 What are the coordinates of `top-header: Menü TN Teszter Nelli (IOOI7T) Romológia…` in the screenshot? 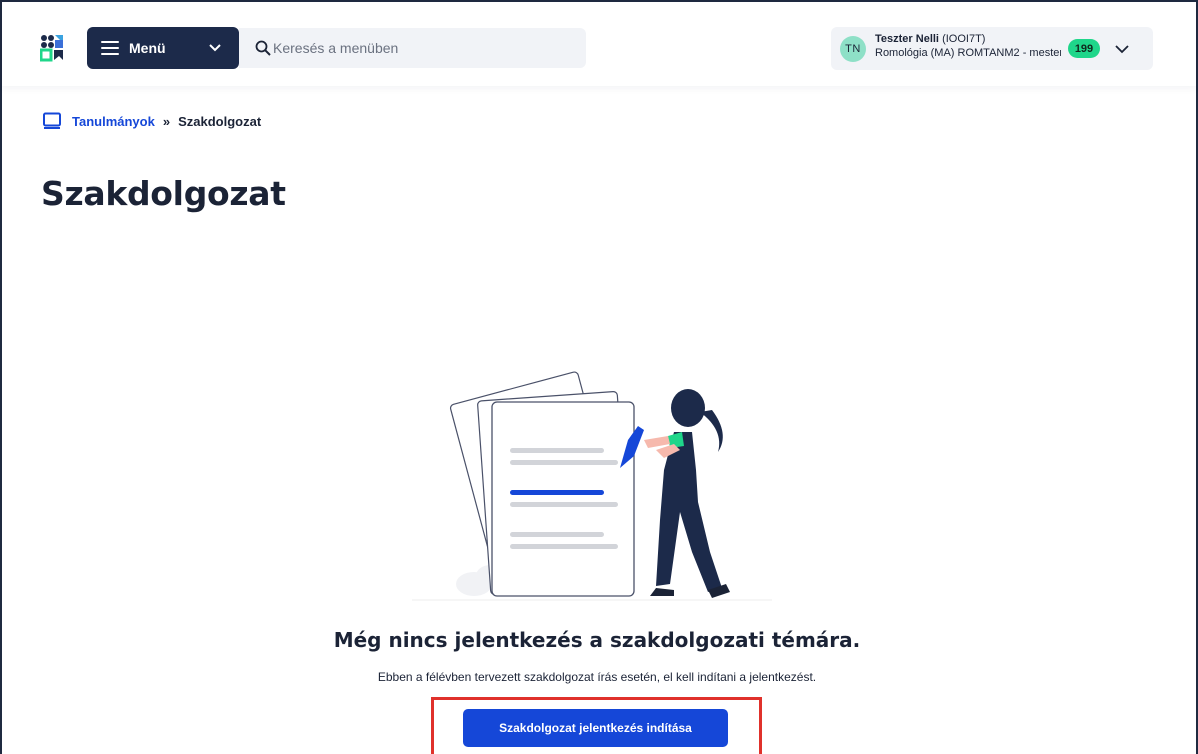 It's located at (599, 44).